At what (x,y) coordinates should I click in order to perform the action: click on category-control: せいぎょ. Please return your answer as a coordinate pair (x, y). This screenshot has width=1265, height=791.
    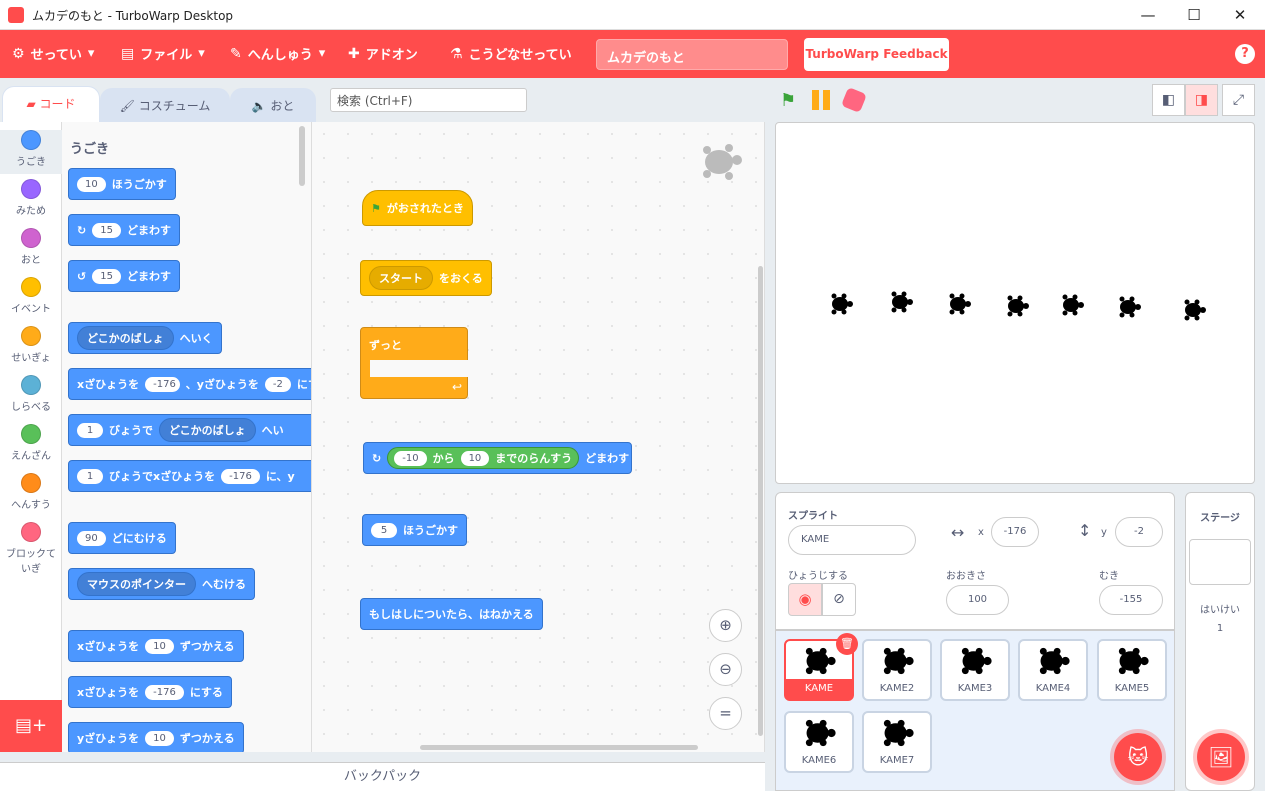
    Looking at the image, I should click on (31, 345).